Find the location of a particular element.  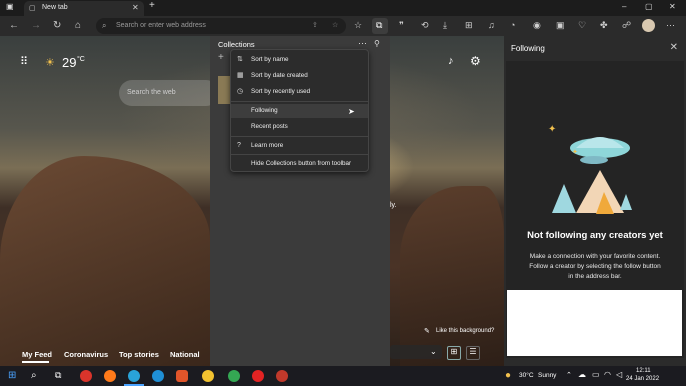

weather-icon: ● is located at coordinates (508, 375).